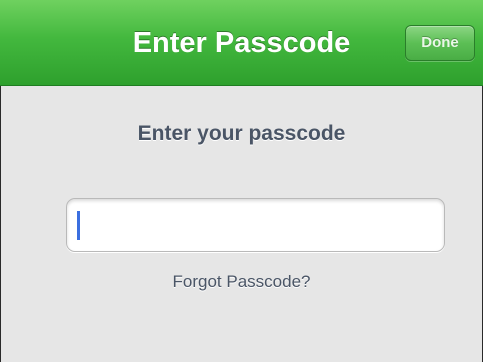 The image size is (483, 362). Describe the element at coordinates (440, 43) in the screenshot. I see `done-button: Done` at that location.